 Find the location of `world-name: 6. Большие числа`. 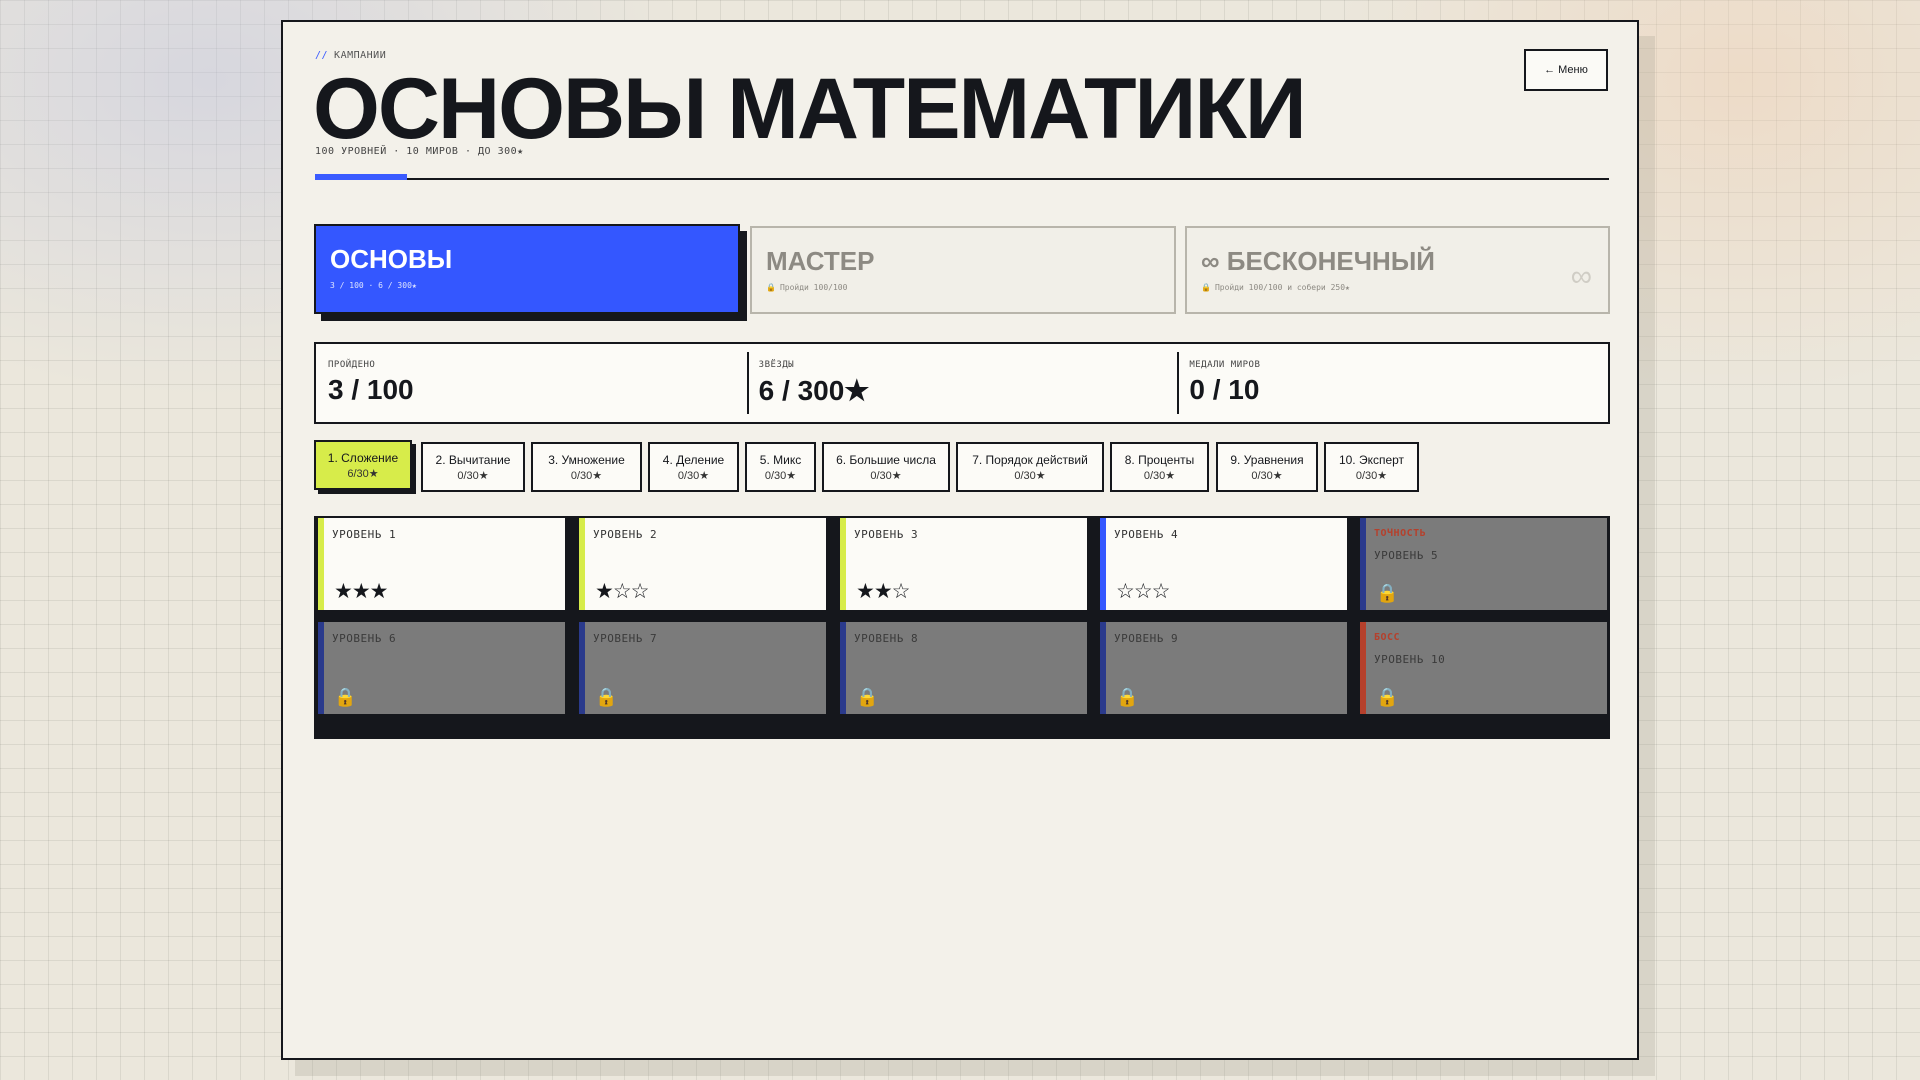

world-name: 6. Большие числа is located at coordinates (886, 459).